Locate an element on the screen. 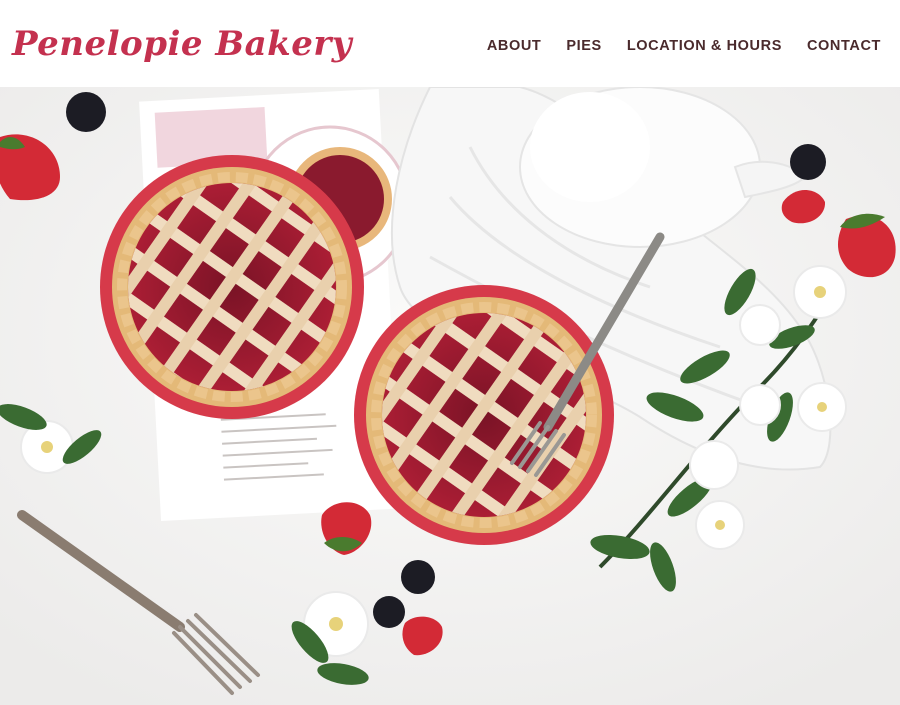  nav-location-hours-link: LOCATION & HOURS is located at coordinates (704, 46).